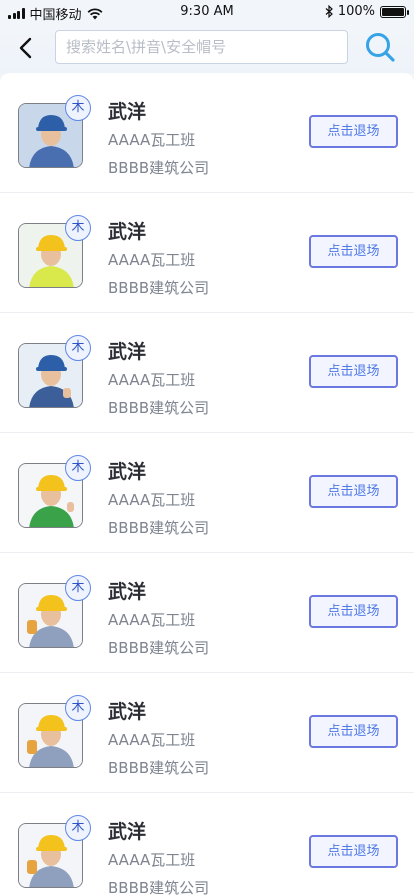 Image resolution: width=414 pixels, height=896 pixels. I want to click on battery-icon, so click(394, 11).